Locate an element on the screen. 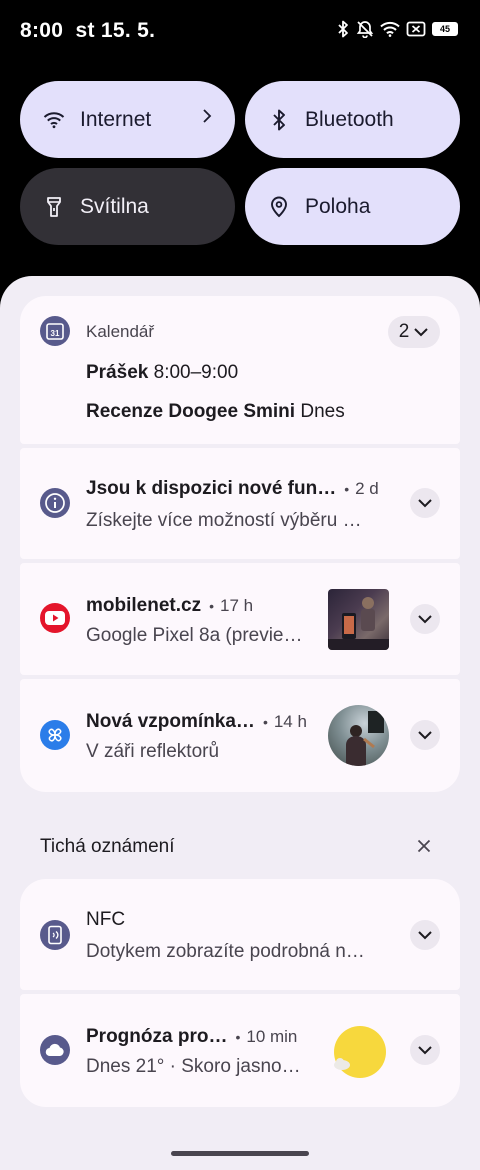 This screenshot has width=480, height=1170. pinwheel-icon is located at coordinates (55, 735).